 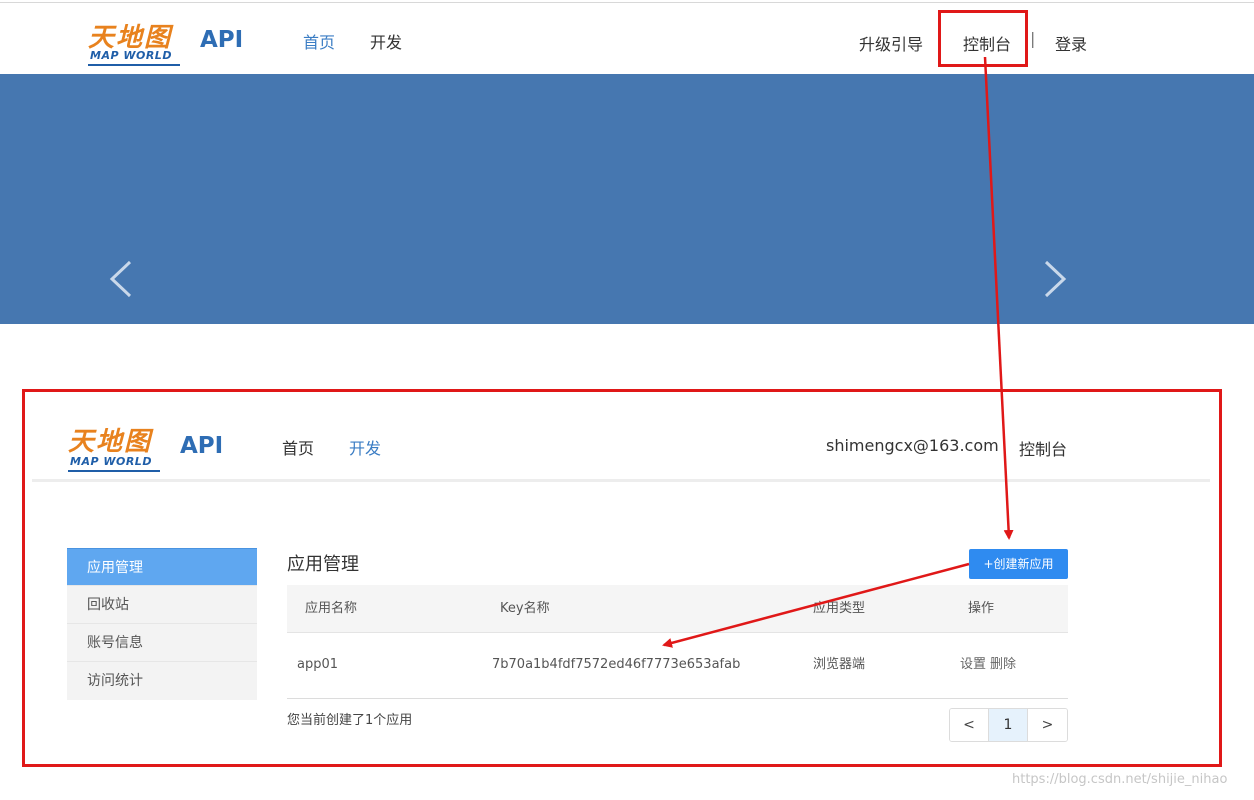 I want to click on nav-upgrade-guide: 升级引导, so click(x=891, y=43).